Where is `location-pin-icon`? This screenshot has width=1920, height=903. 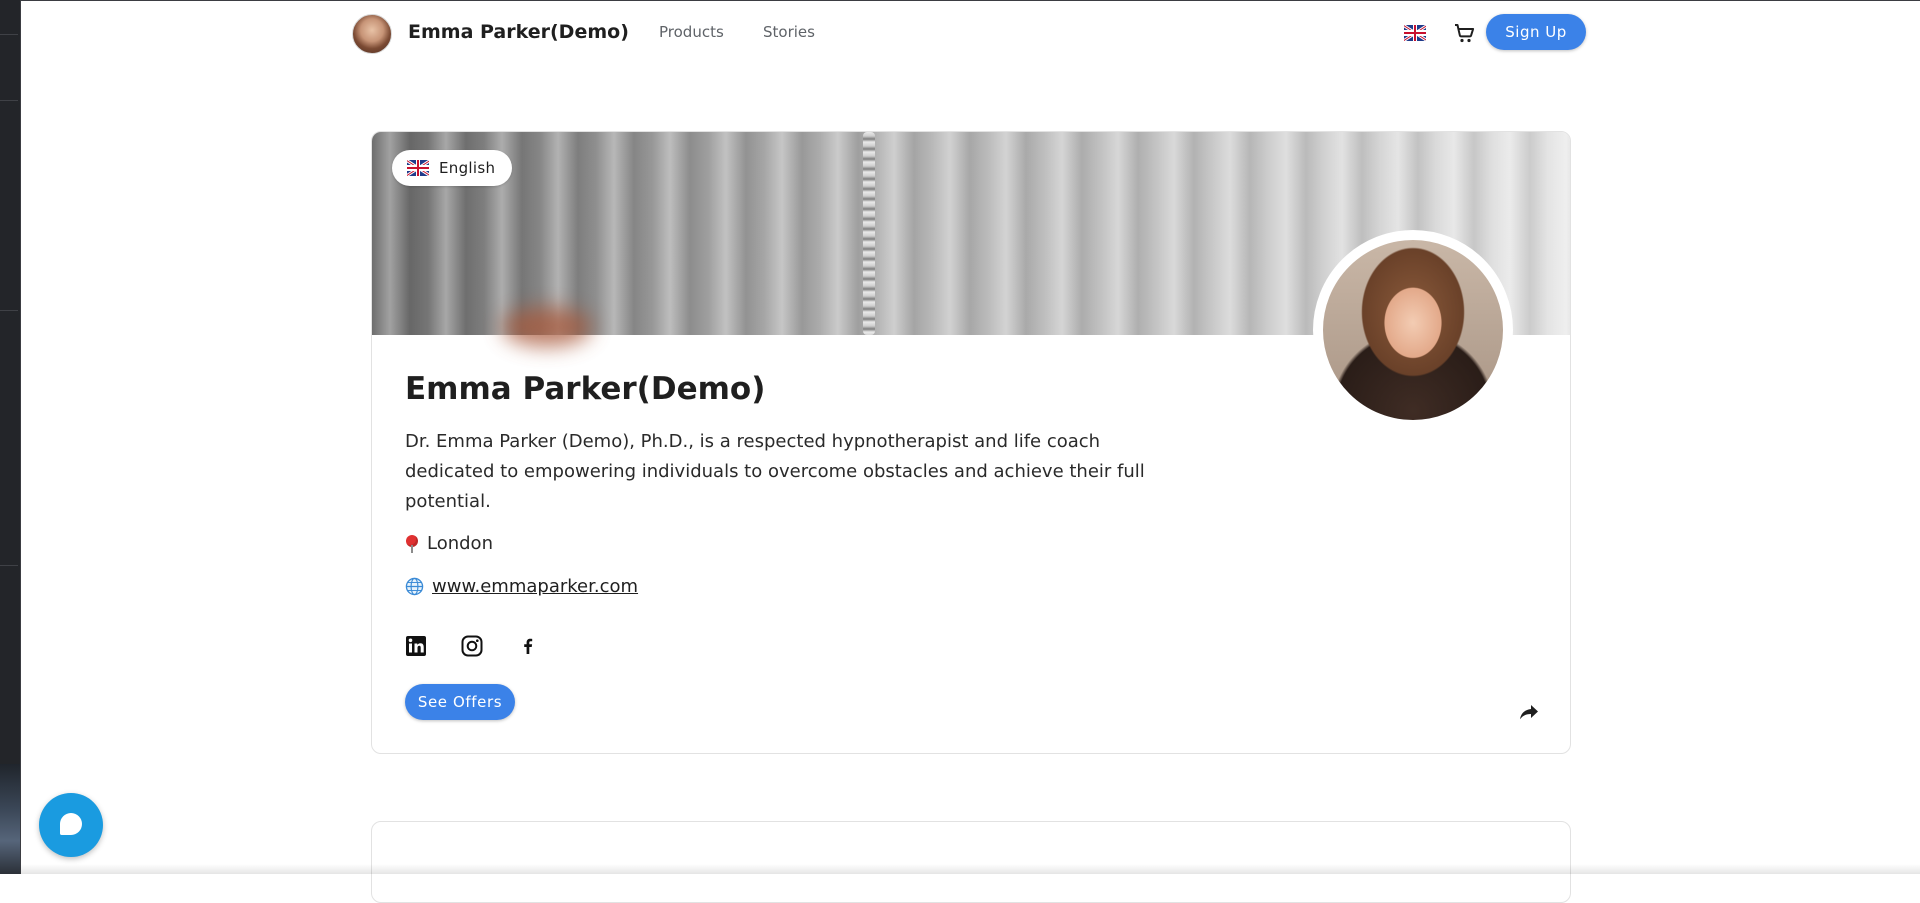
location-pin-icon is located at coordinates (412, 543).